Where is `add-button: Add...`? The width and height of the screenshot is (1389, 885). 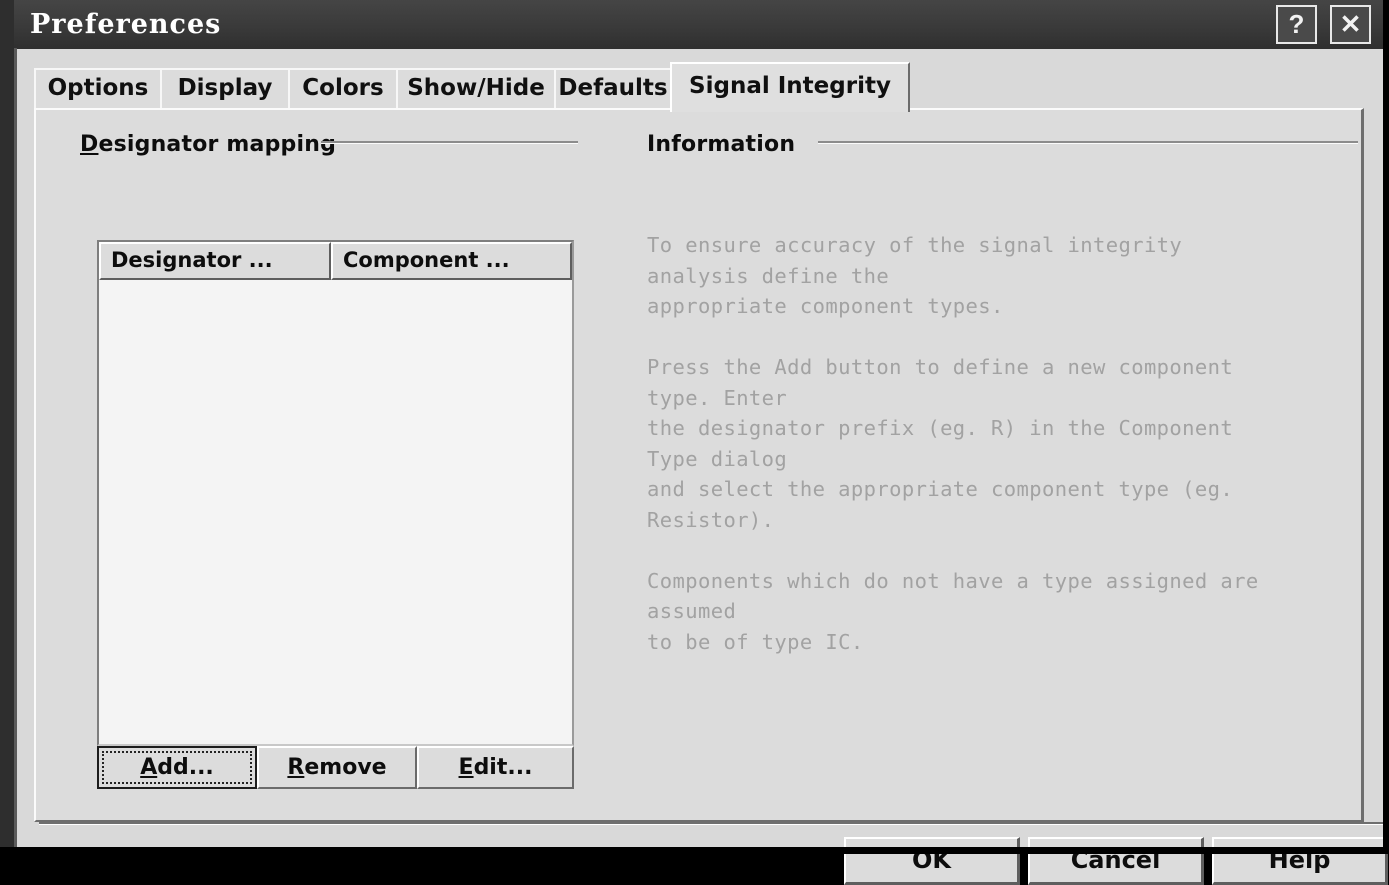
add-button: Add... is located at coordinates (177, 767).